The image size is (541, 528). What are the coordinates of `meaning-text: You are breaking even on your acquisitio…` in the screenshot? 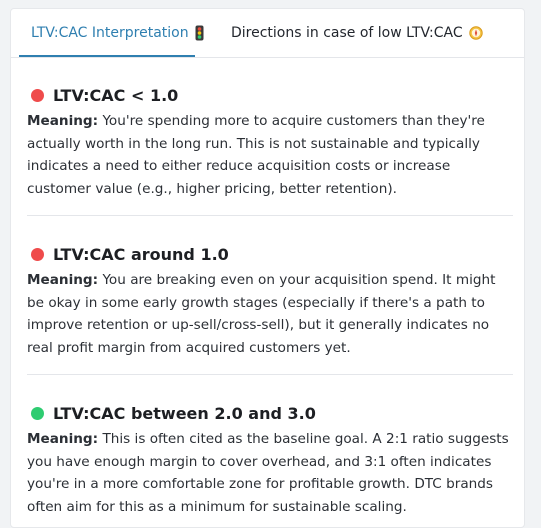 It's located at (261, 314).